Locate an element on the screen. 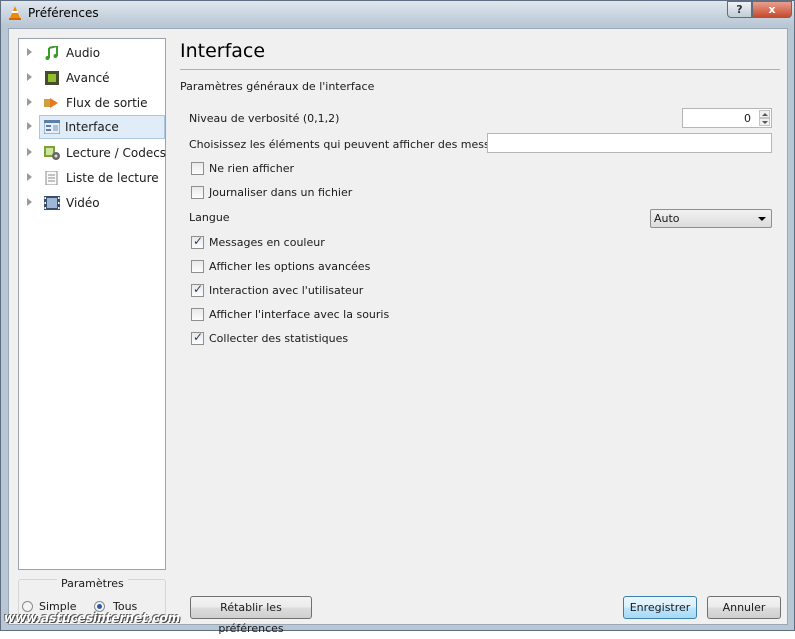  sidebar-item-audio: Audio is located at coordinates (92, 53).